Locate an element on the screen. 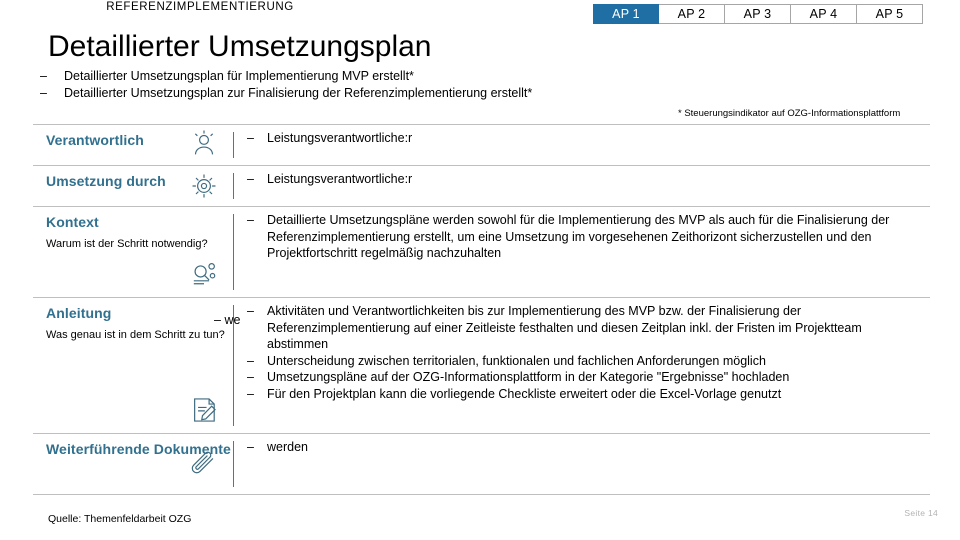 This screenshot has height=540, width=960. tab-ap-3: AP 3 is located at coordinates (758, 14).